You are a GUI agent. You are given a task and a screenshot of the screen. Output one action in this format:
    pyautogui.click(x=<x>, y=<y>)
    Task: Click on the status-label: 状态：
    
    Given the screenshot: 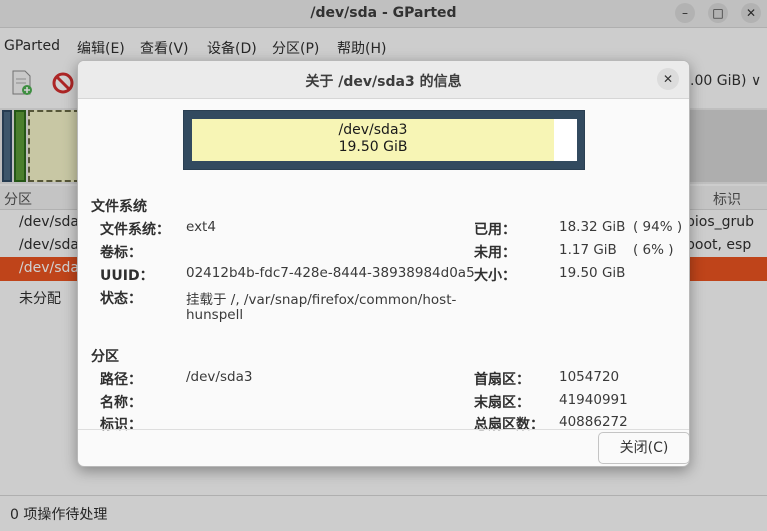 What is the action you would take?
    pyautogui.click(x=121, y=299)
    